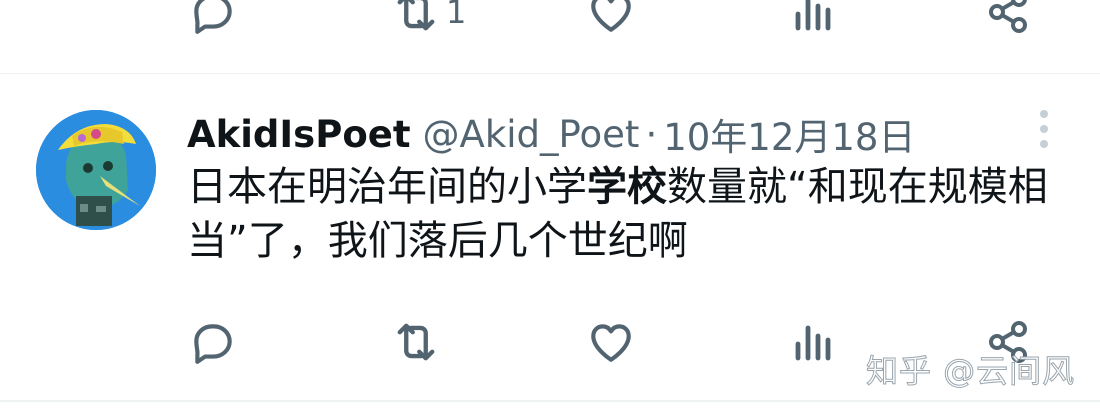 The width and height of the screenshot is (1100, 417). I want to click on user-handle: @Akid_Poet, so click(531, 134).